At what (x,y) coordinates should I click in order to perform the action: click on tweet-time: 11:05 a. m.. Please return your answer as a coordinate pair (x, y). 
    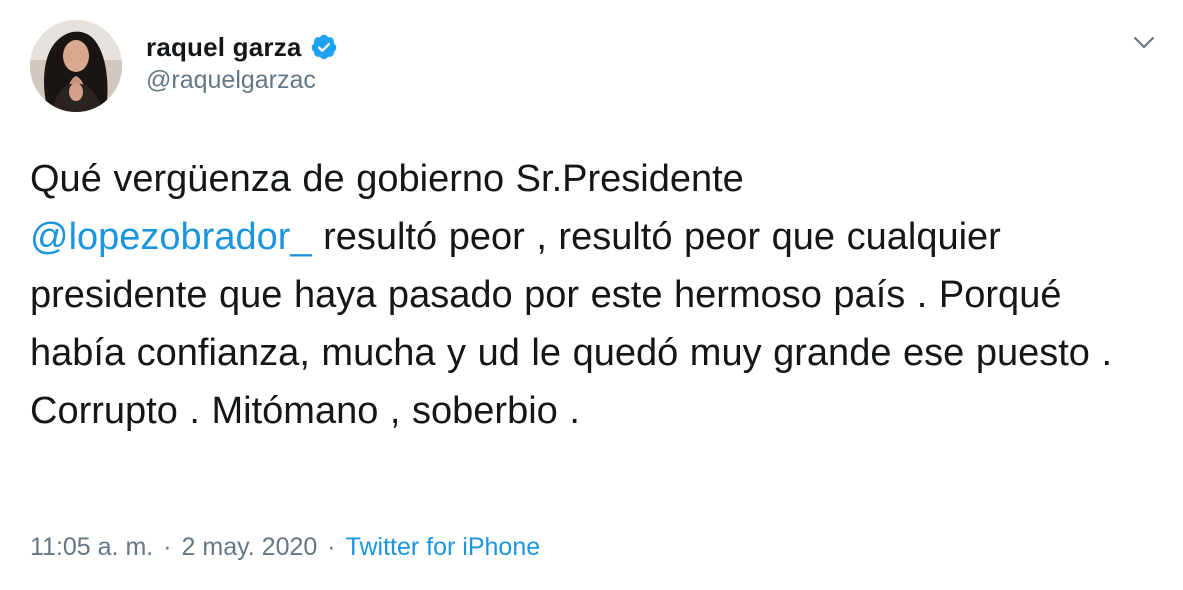
    Looking at the image, I should click on (91, 547).